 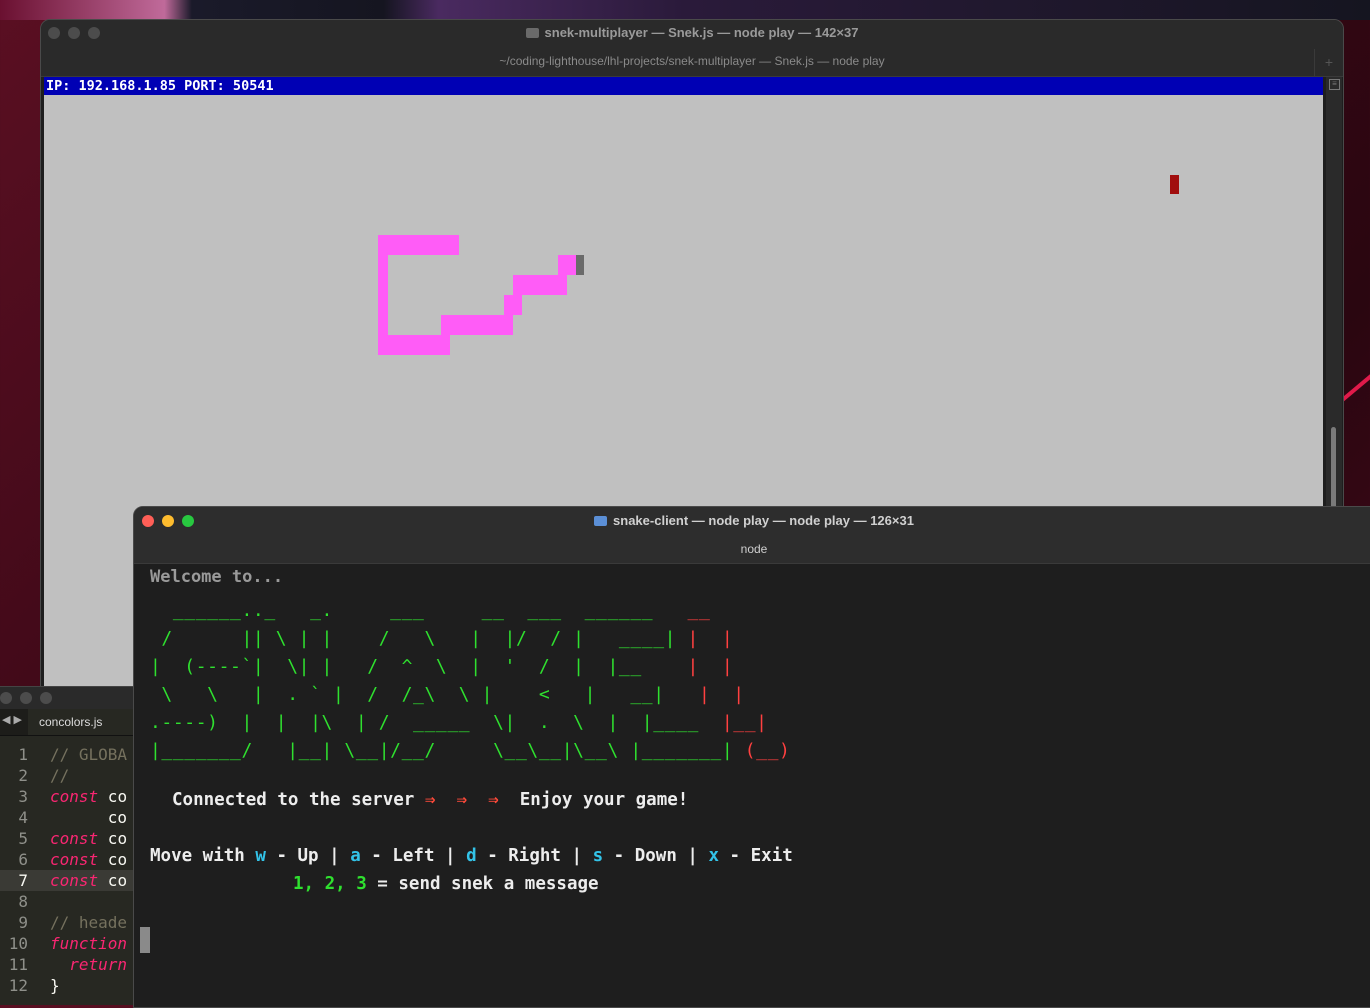 I want to click on code-token: return, so click(x=89, y=964).